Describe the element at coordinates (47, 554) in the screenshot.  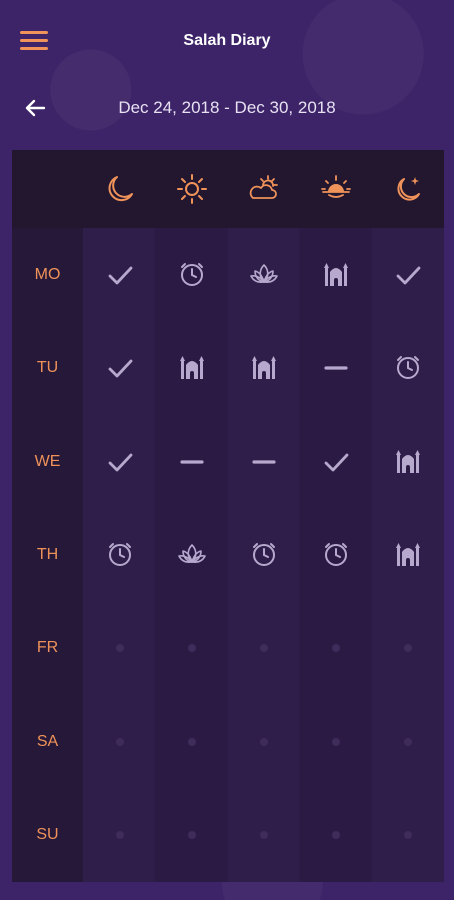
I see `day-label: TH` at that location.